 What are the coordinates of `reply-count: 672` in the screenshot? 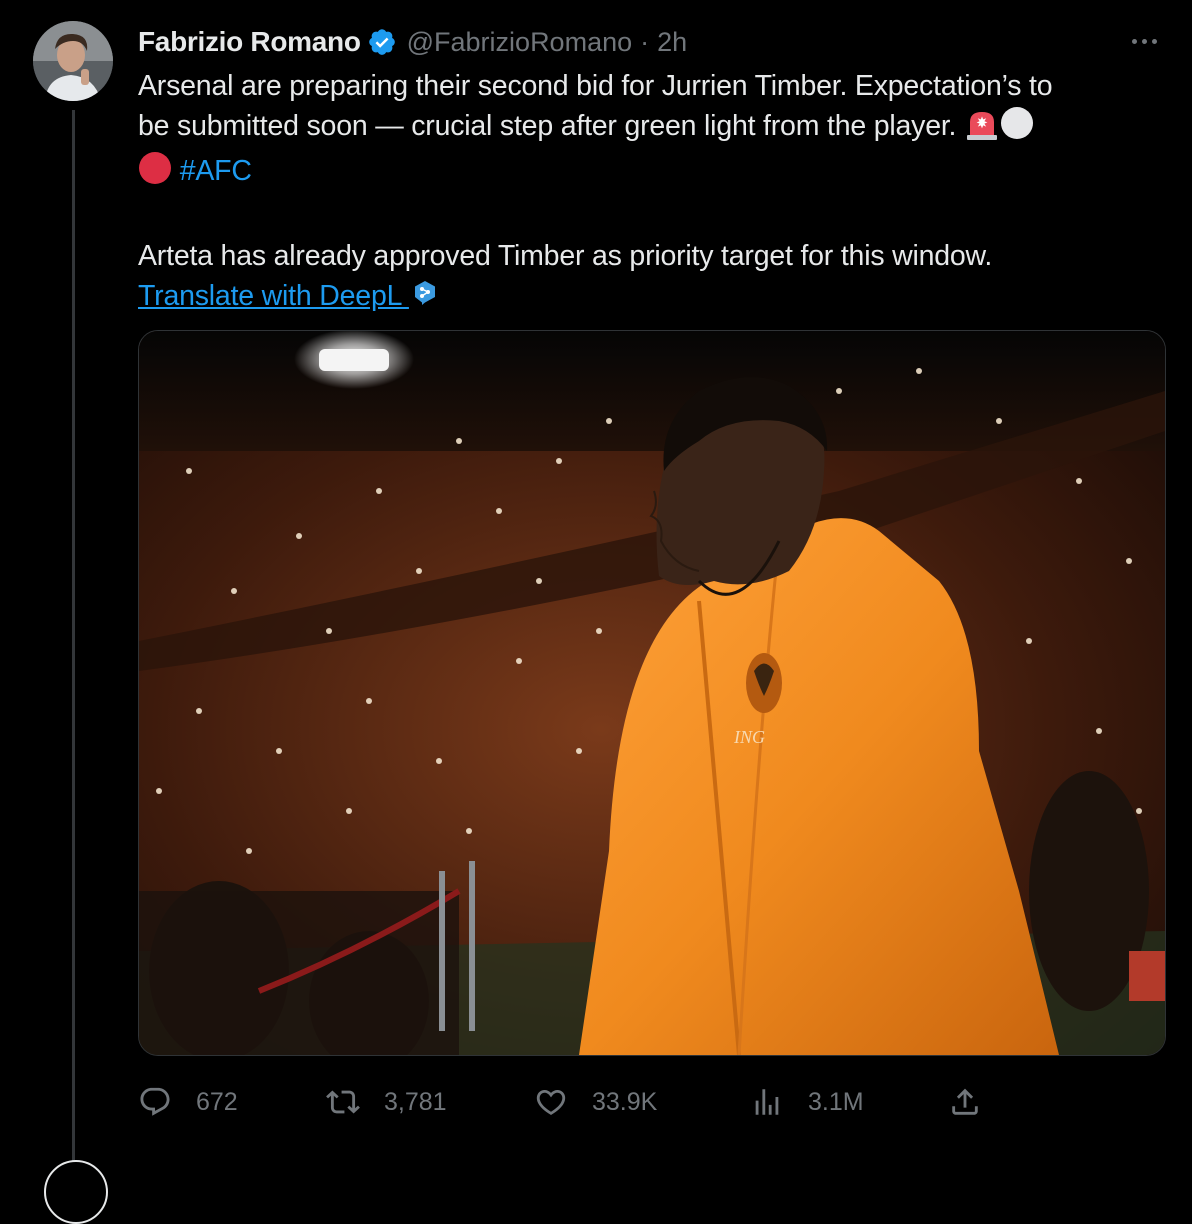 It's located at (217, 1101).